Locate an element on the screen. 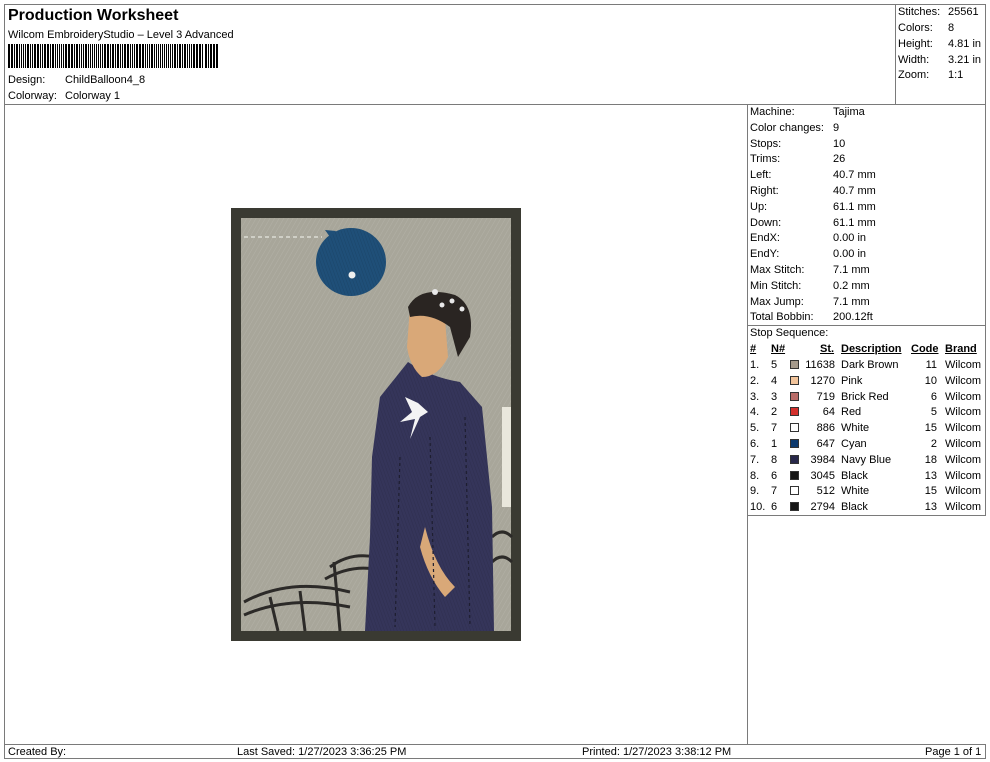  stitch-count: 11638 is located at coordinates (820, 365).